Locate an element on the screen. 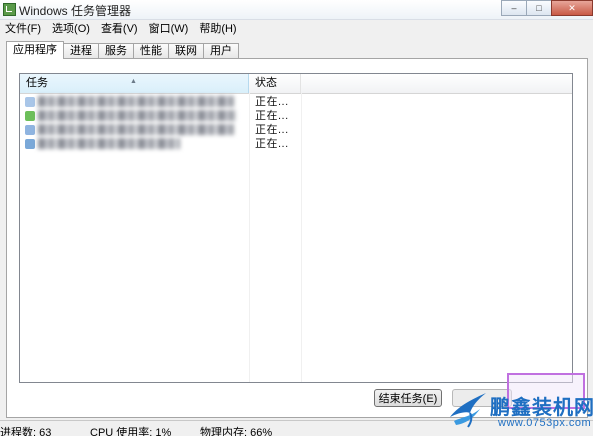  tab-processes: 进程 is located at coordinates (81, 51).